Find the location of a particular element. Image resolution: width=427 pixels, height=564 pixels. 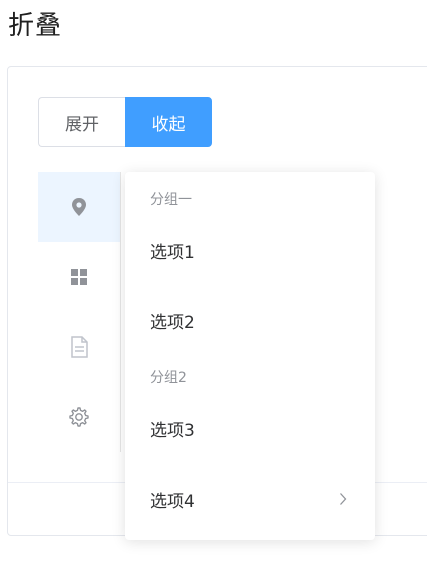

menu-item-navigator is located at coordinates (79, 207).